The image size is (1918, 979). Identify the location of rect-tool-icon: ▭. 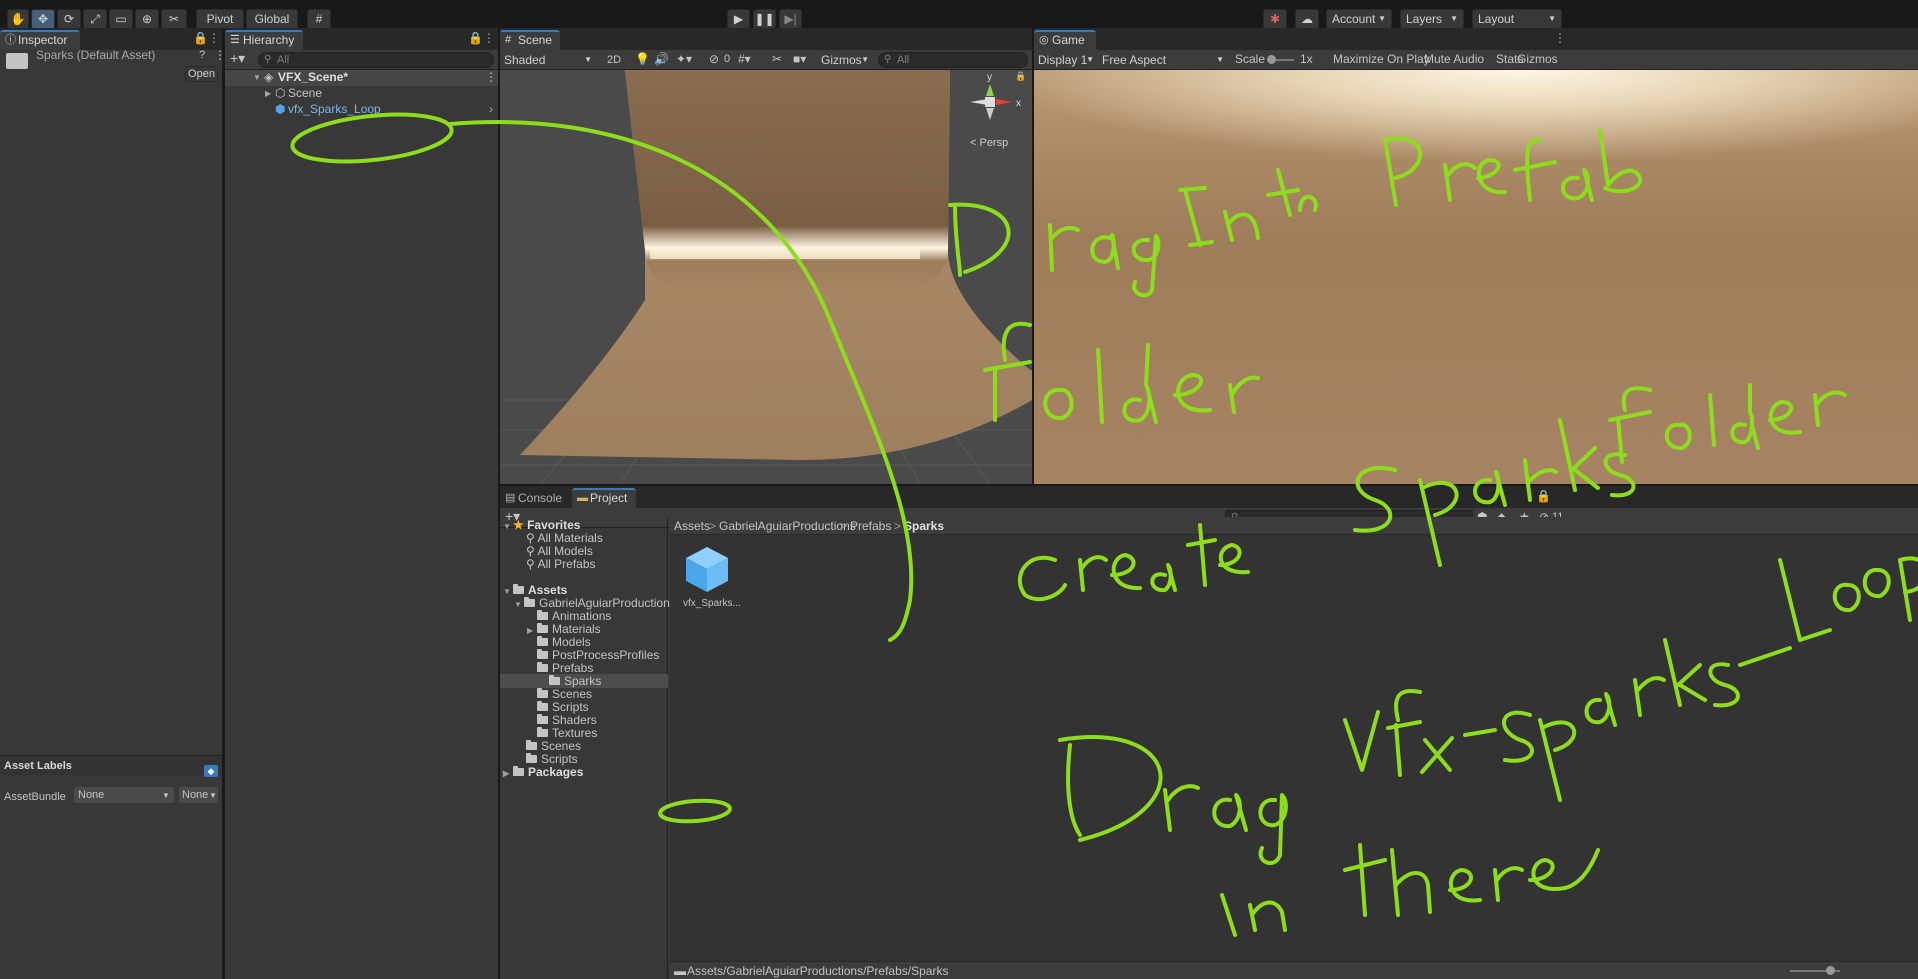
(121, 19).